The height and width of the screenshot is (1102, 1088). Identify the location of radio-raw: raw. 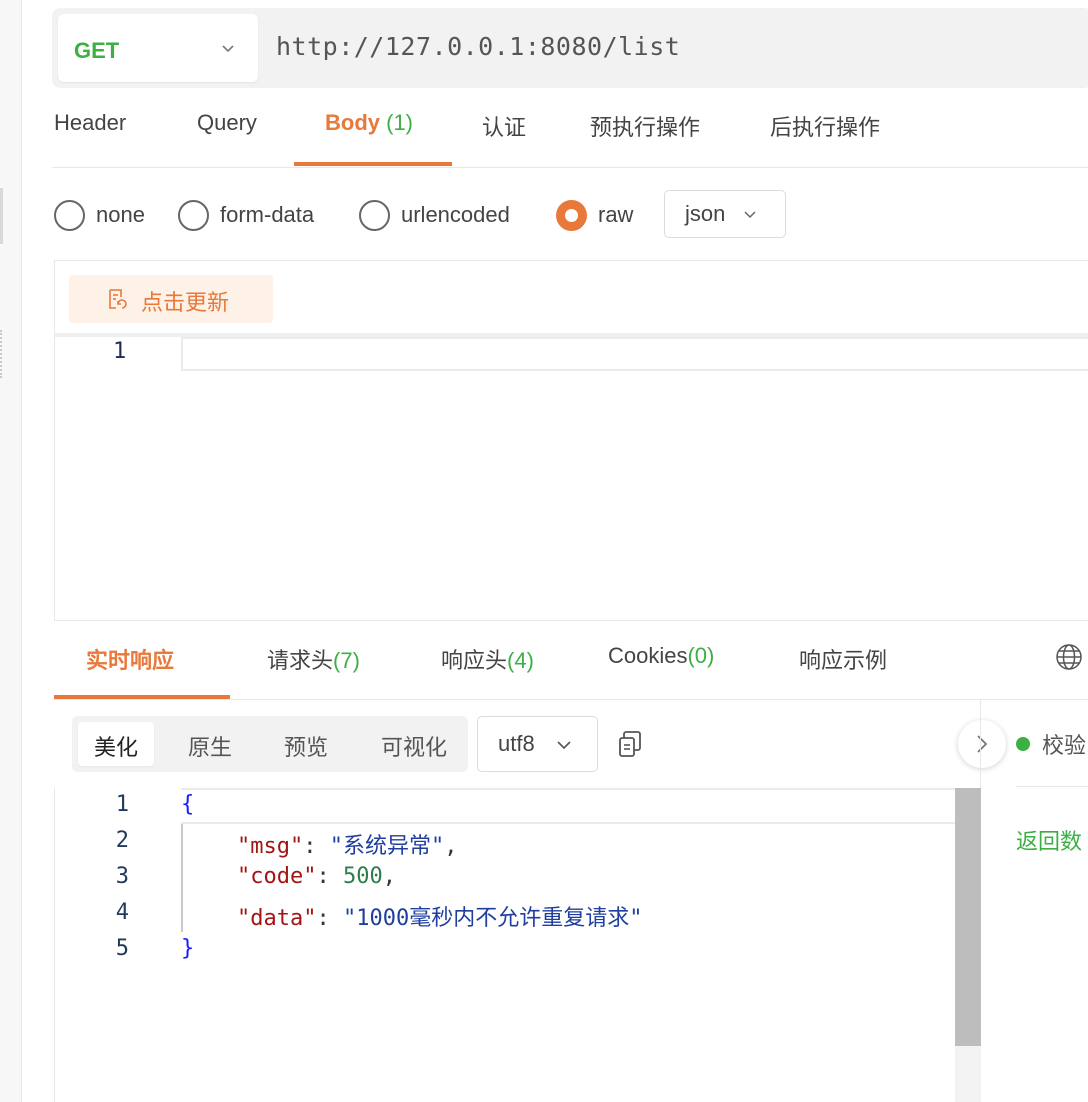
(594, 215).